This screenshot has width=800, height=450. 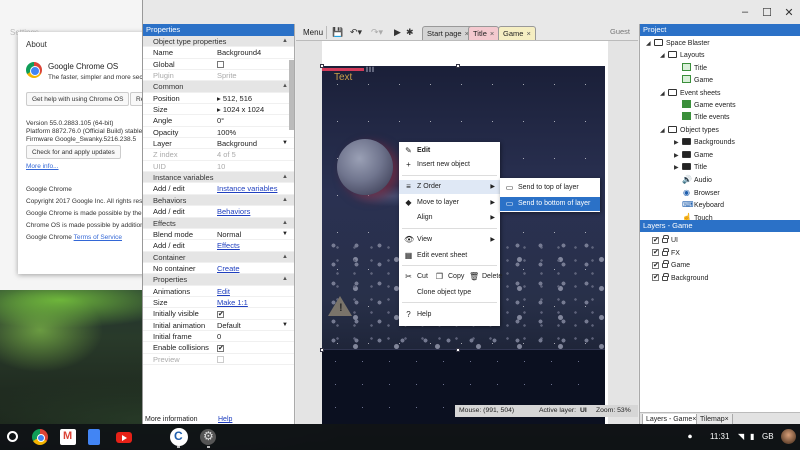 I want to click on layer-item: FX, so click(x=666, y=253).